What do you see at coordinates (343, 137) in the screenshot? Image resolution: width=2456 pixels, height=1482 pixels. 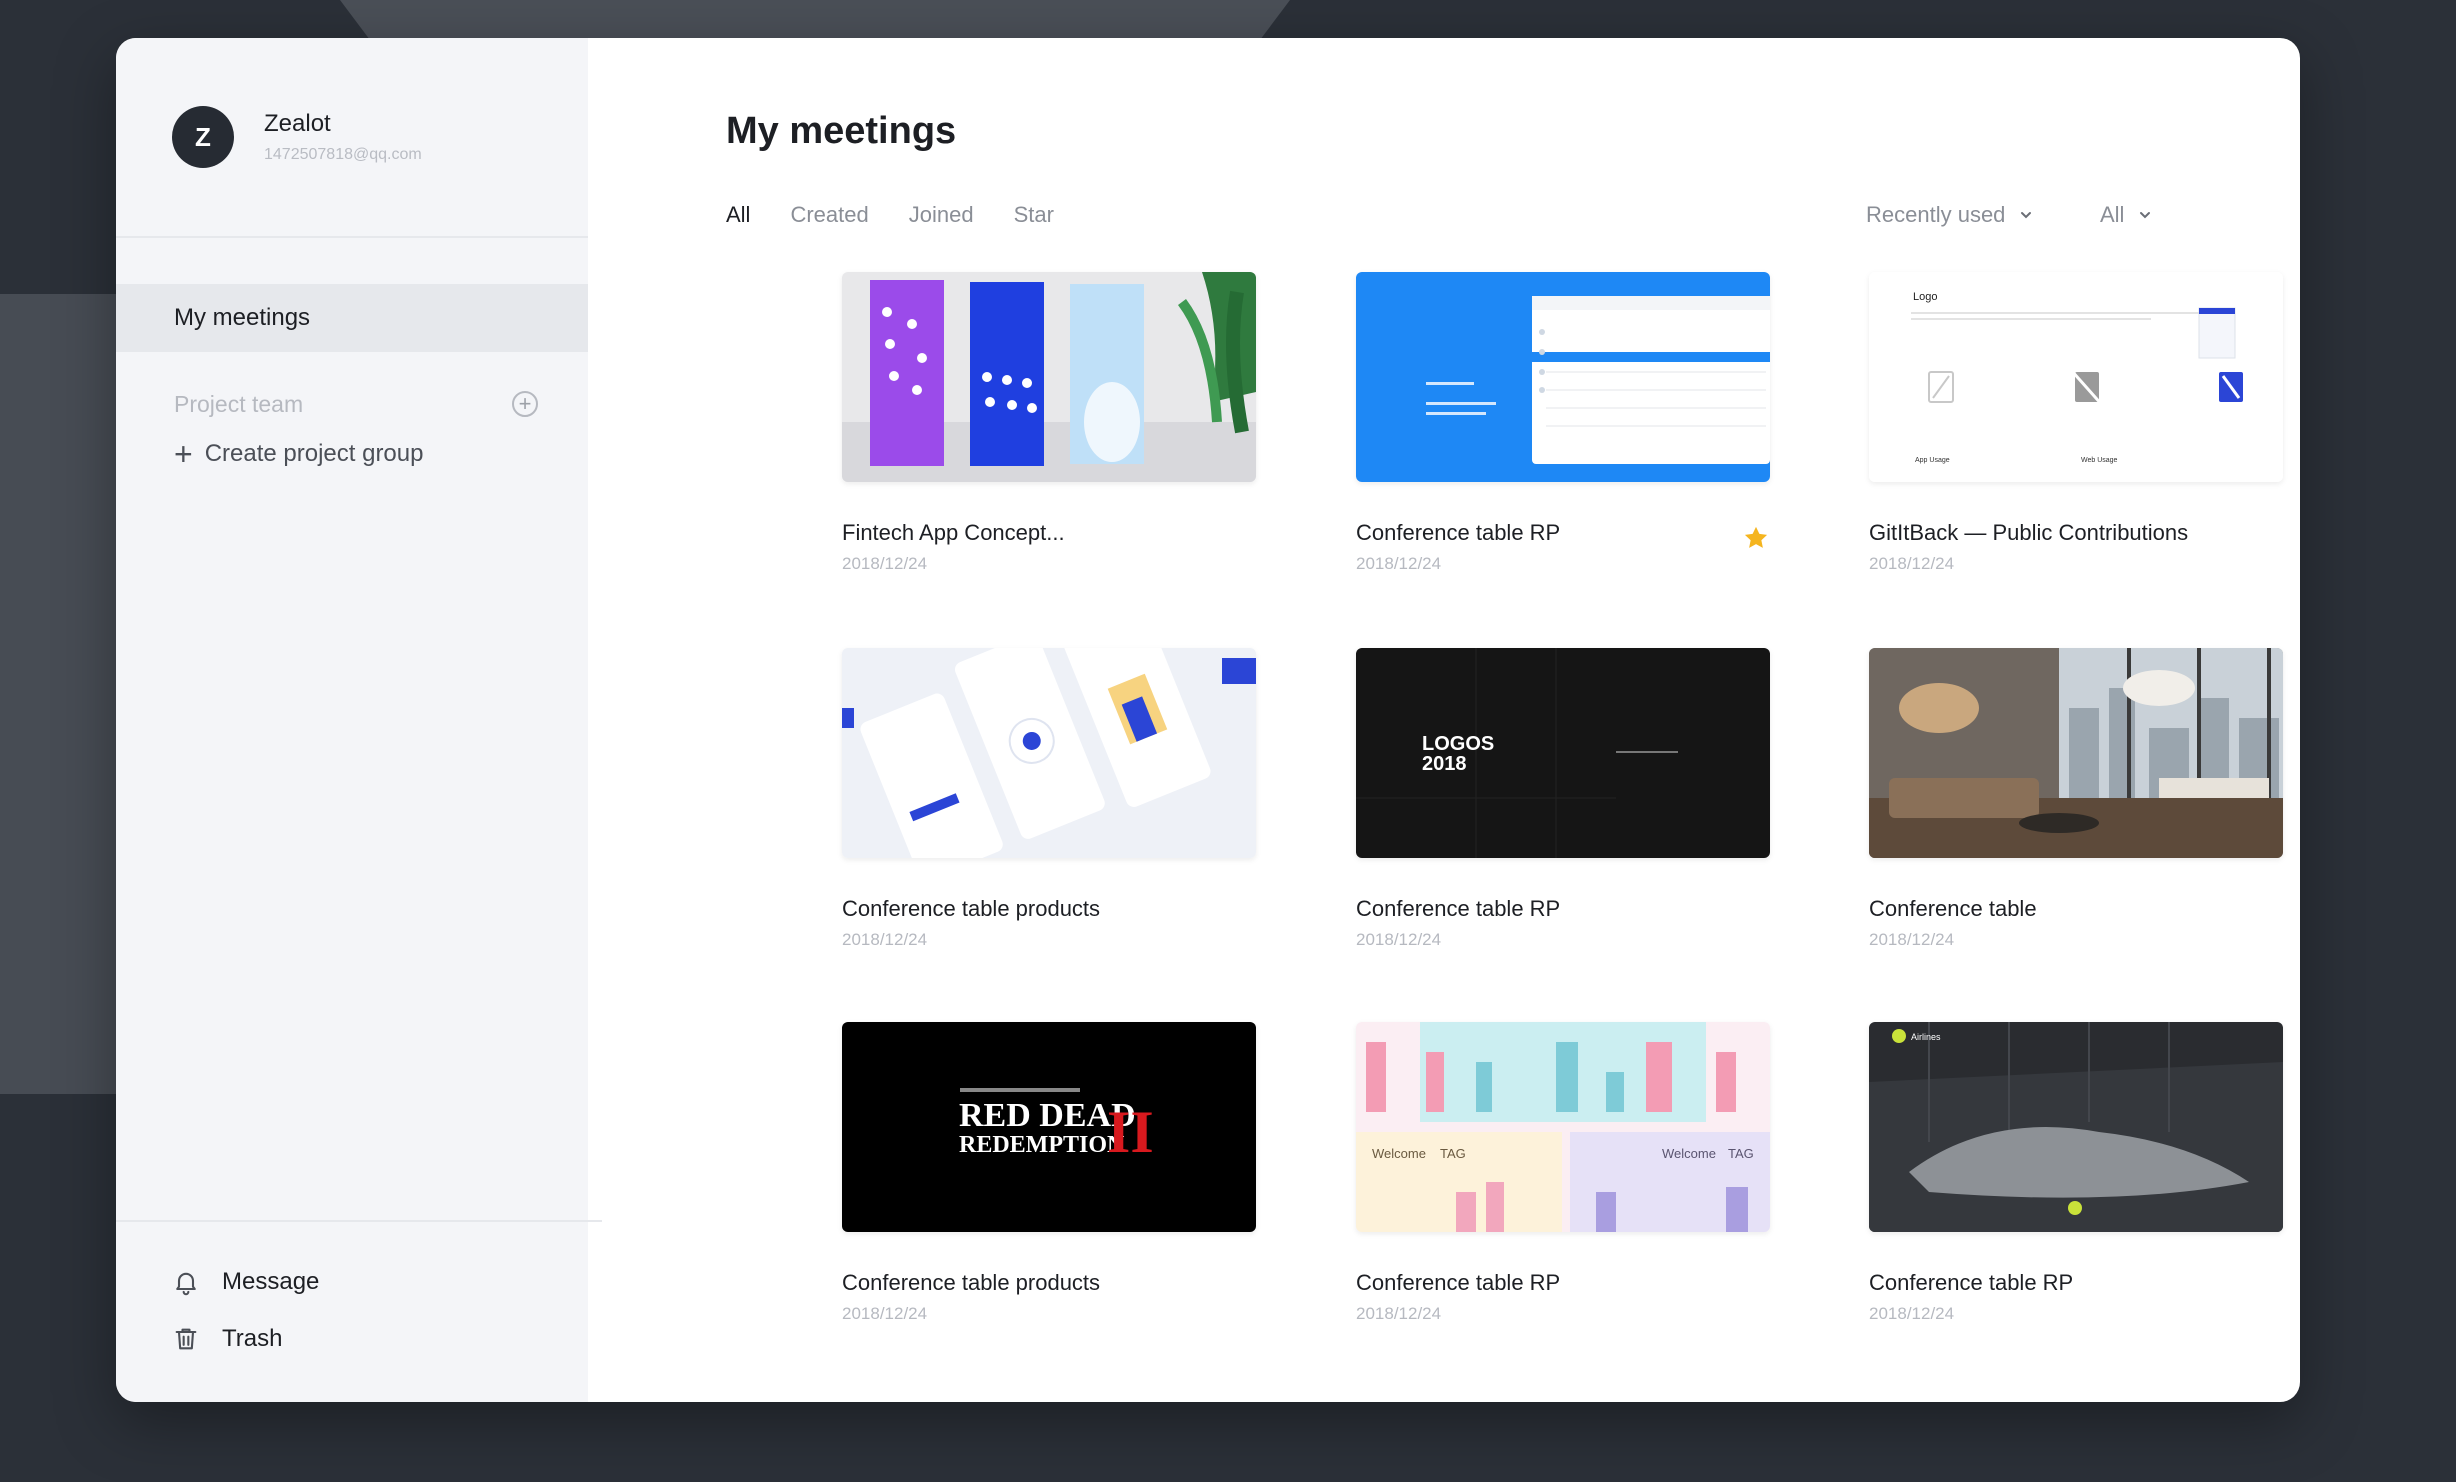 I see `profile-text: Zealot 1472507818@qq.com` at bounding box center [343, 137].